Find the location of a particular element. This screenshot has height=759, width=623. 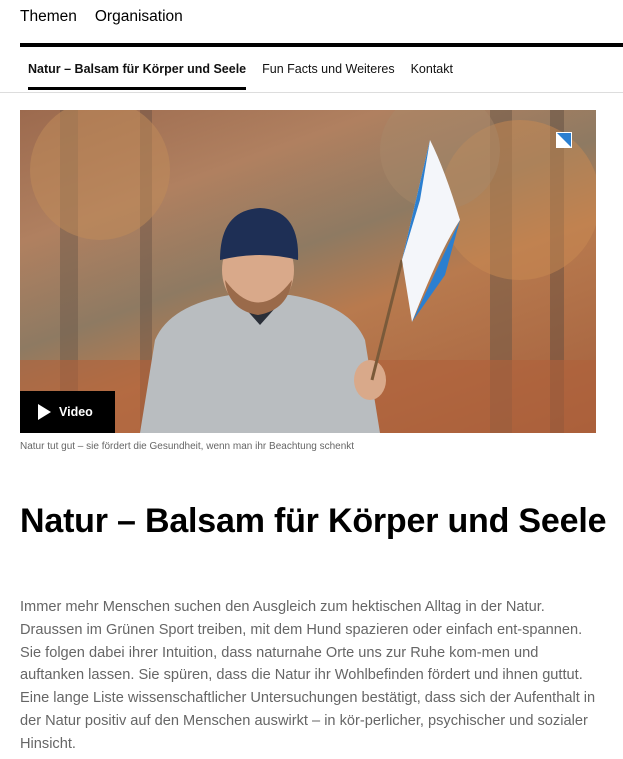

page-title: Natur – Balsam für Körper und Seele is located at coordinates (313, 521).